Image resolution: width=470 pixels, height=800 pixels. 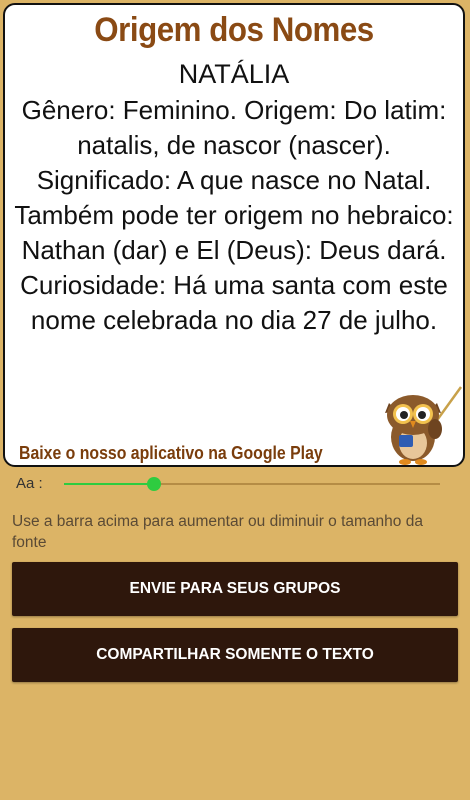 What do you see at coordinates (424, 425) in the screenshot?
I see `owl-teacher-icon` at bounding box center [424, 425].